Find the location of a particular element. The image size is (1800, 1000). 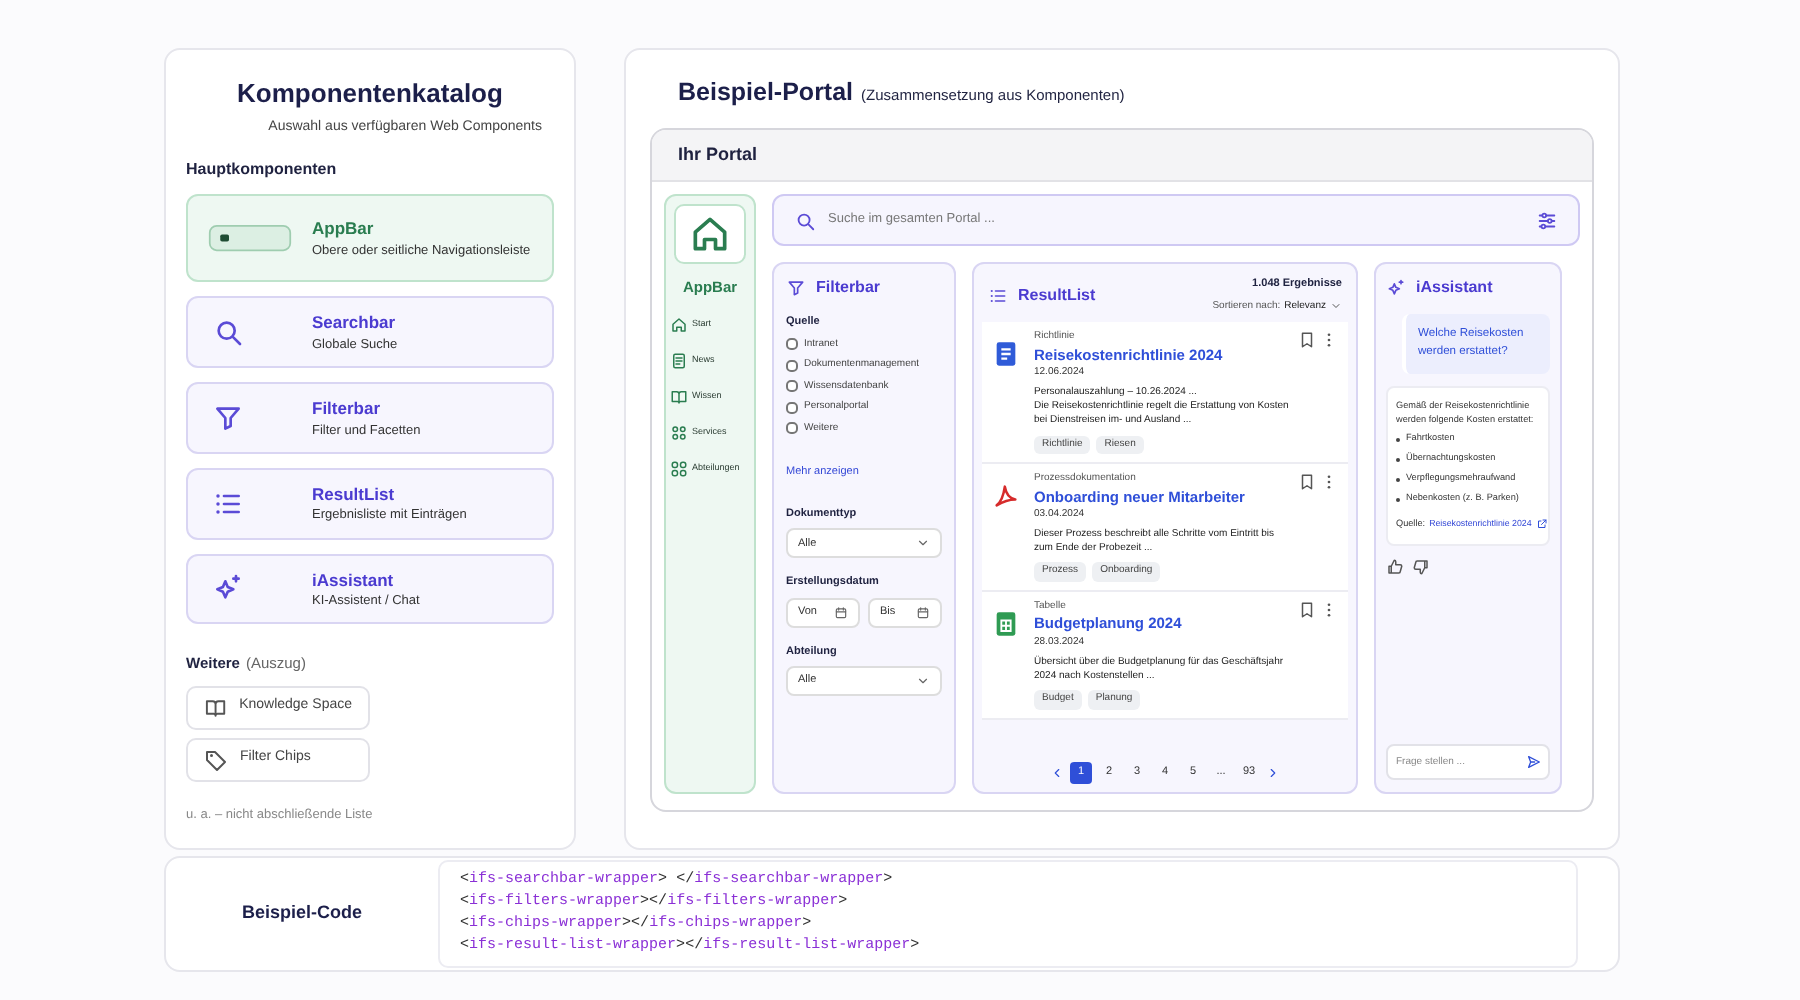

catalog-title: Komponentenkatalog is located at coordinates (370, 94).